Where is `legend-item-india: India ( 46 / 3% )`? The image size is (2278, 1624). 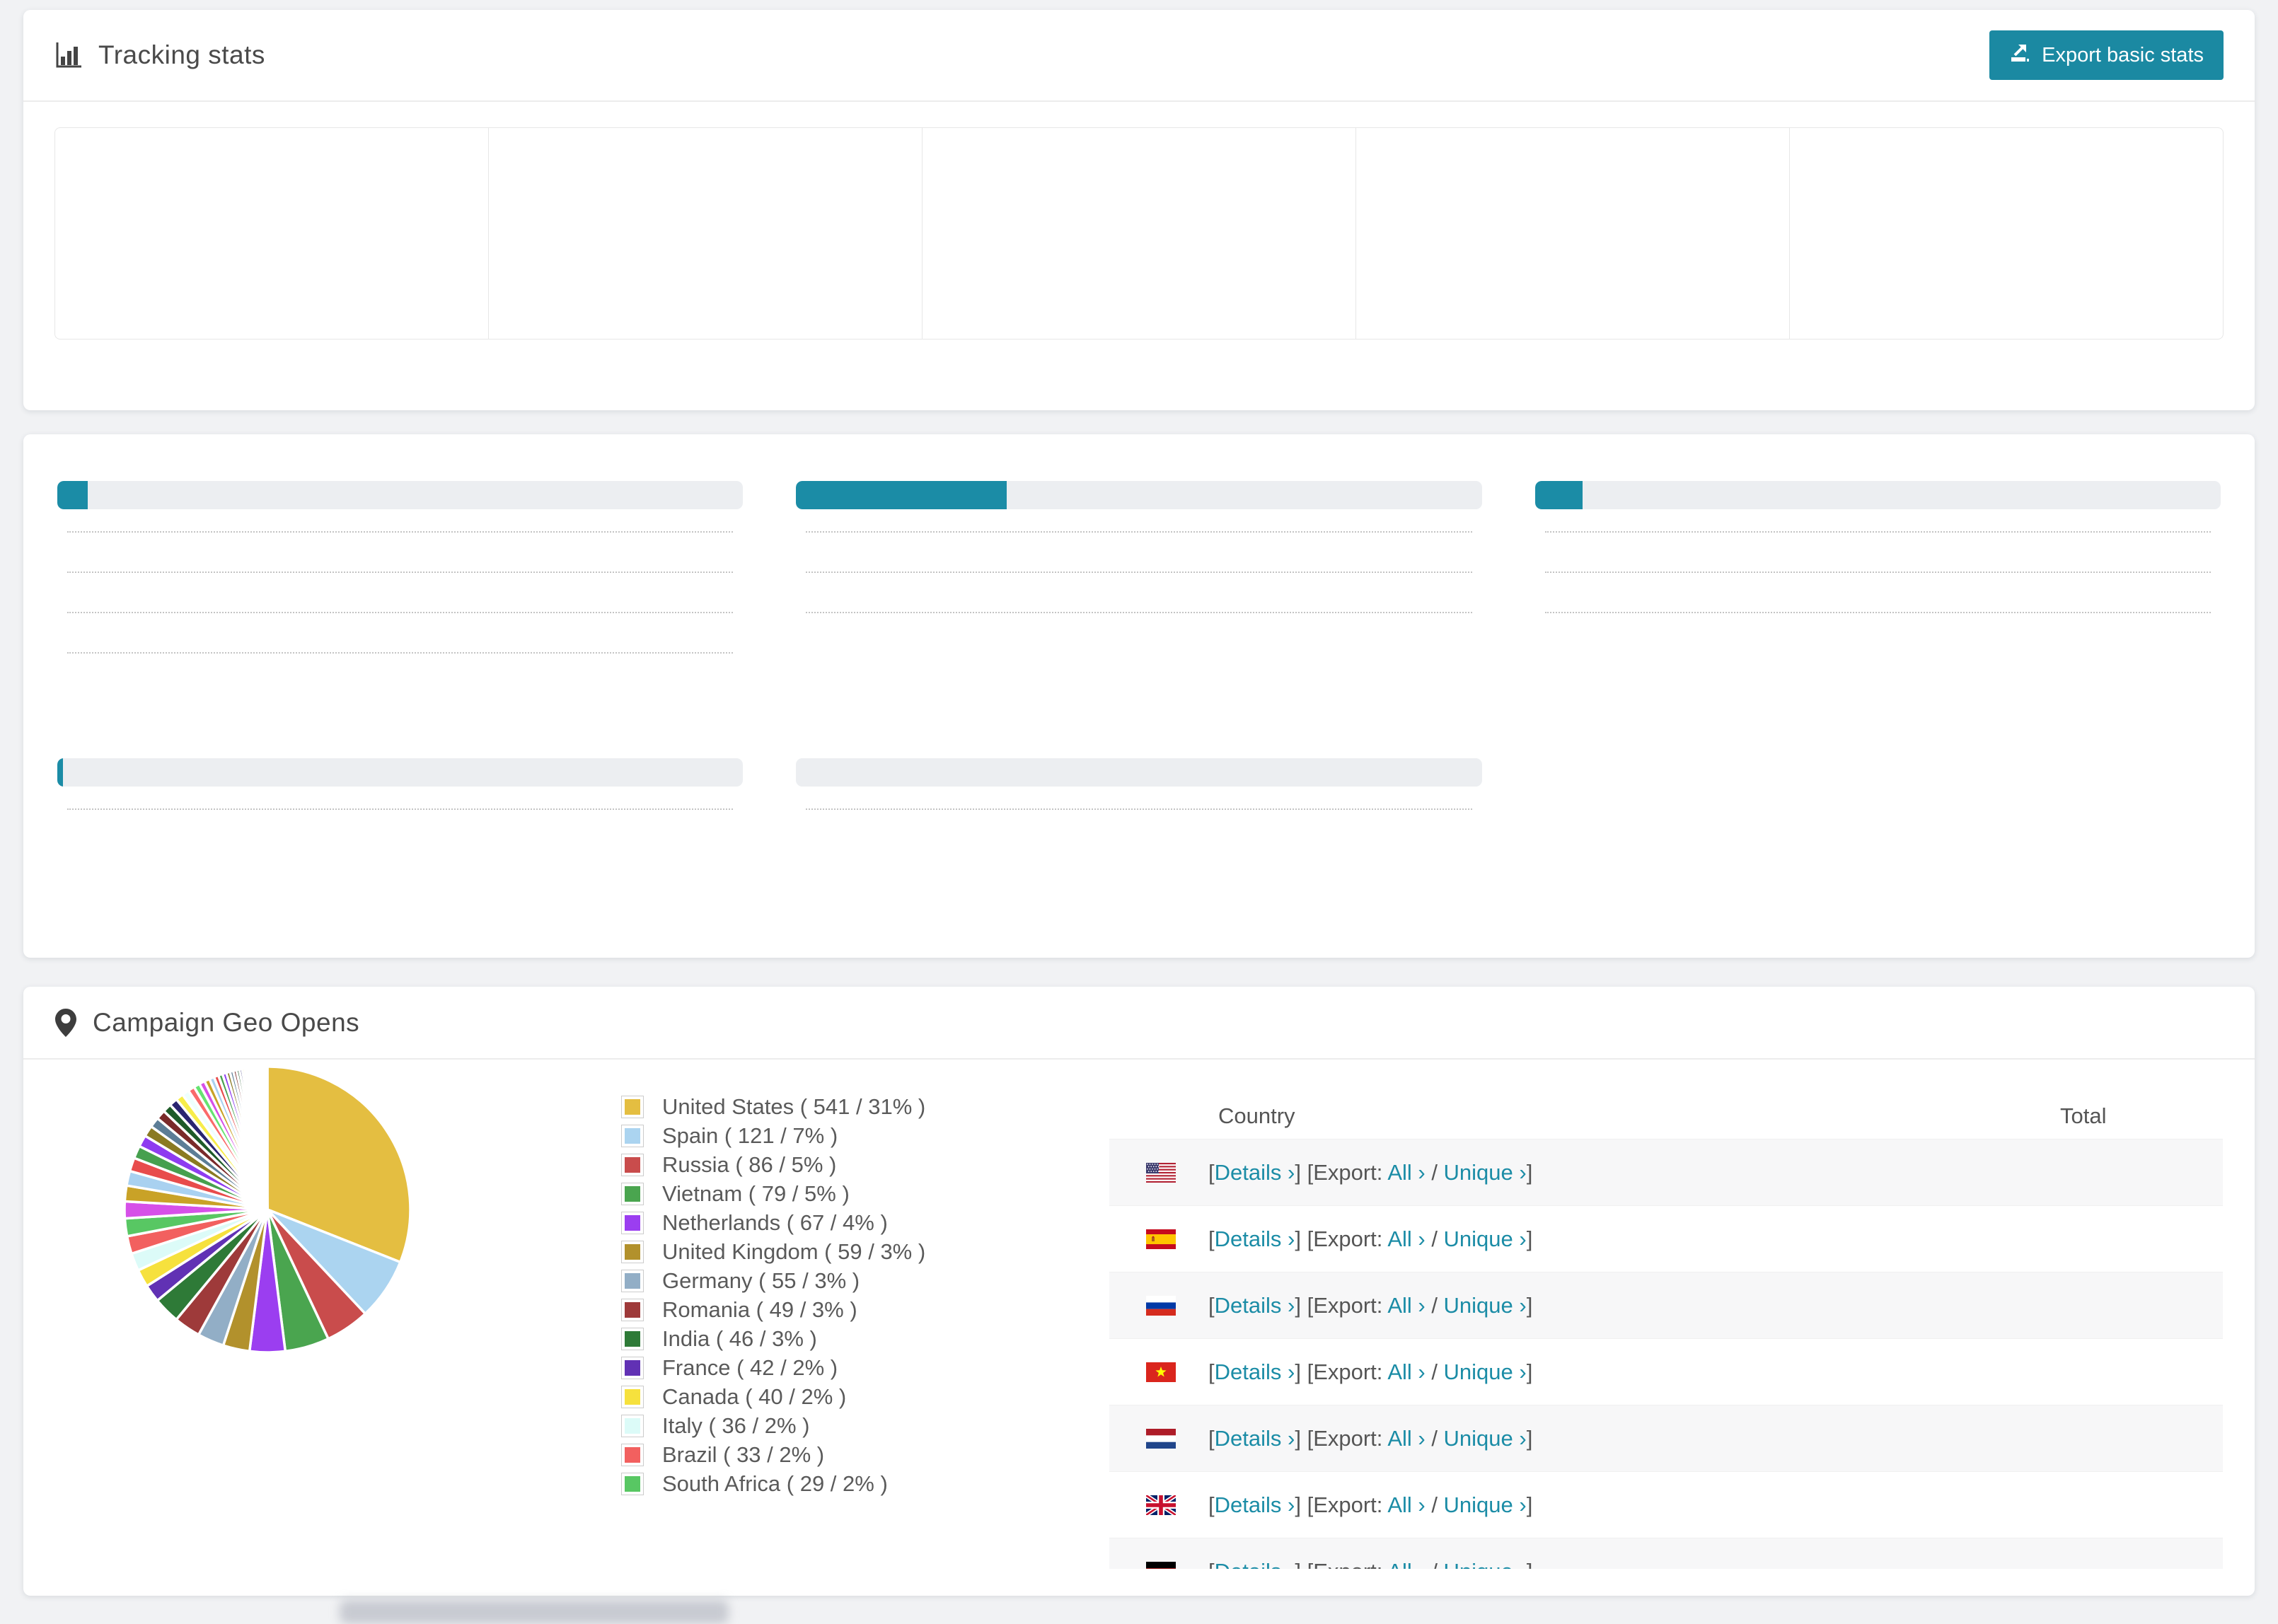 legend-item-india: India ( 46 / 3% ) is located at coordinates (865, 1338).